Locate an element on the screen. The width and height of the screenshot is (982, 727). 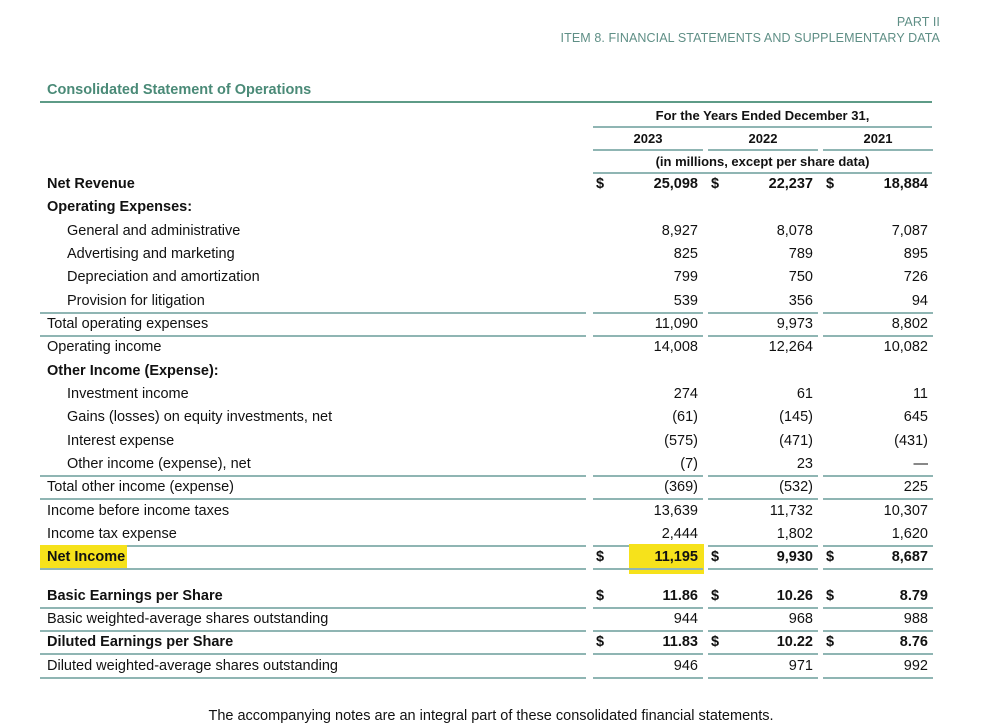
year-rule is located at coordinates (878, 150).